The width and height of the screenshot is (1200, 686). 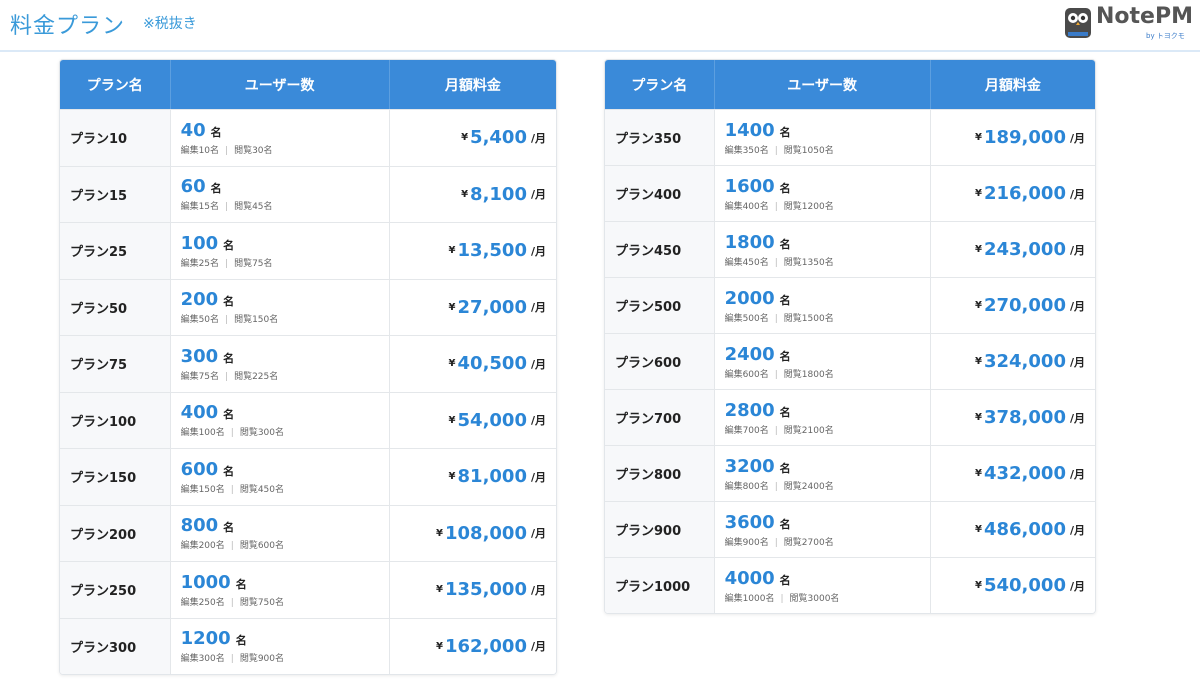 What do you see at coordinates (1024, 529) in the screenshot?
I see `monthly-price: 486,000` at bounding box center [1024, 529].